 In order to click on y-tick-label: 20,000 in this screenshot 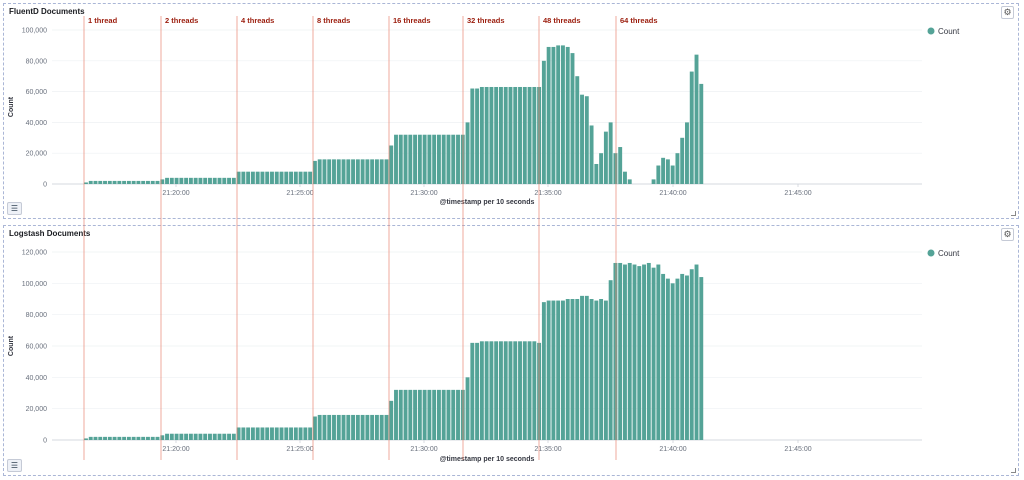, I will do `click(37, 154)`.